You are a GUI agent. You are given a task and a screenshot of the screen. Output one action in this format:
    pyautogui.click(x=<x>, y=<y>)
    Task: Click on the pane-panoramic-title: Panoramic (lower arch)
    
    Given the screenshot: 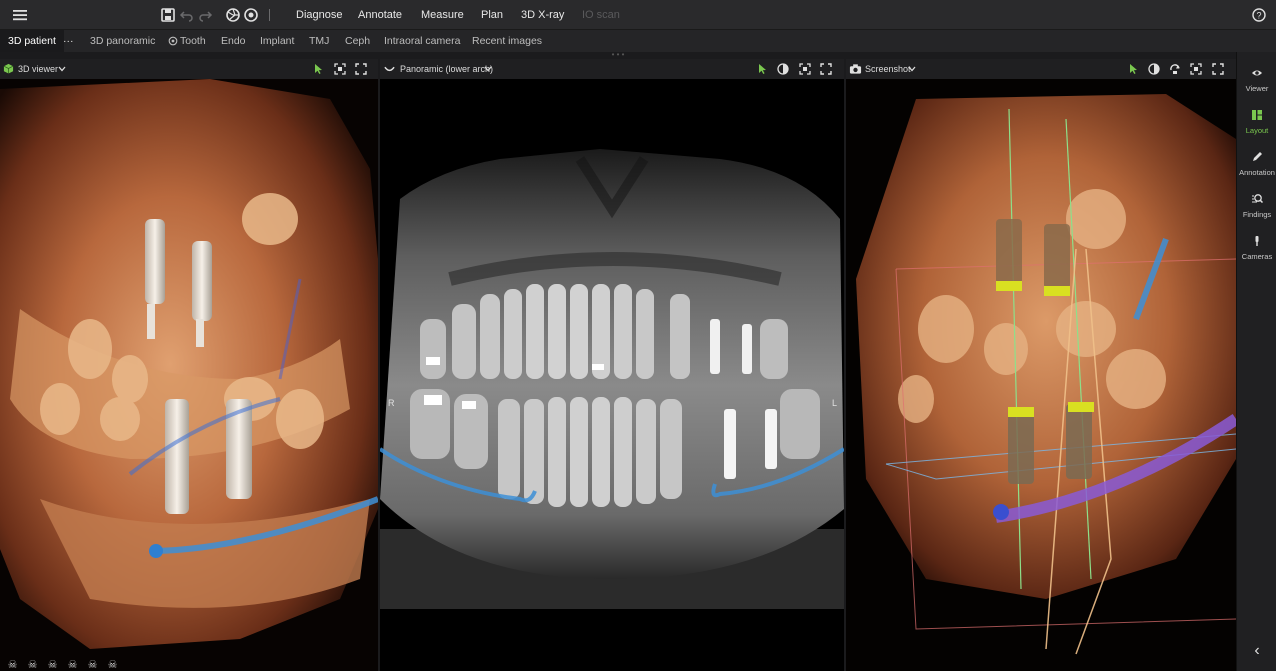 What is the action you would take?
    pyautogui.click(x=446, y=69)
    